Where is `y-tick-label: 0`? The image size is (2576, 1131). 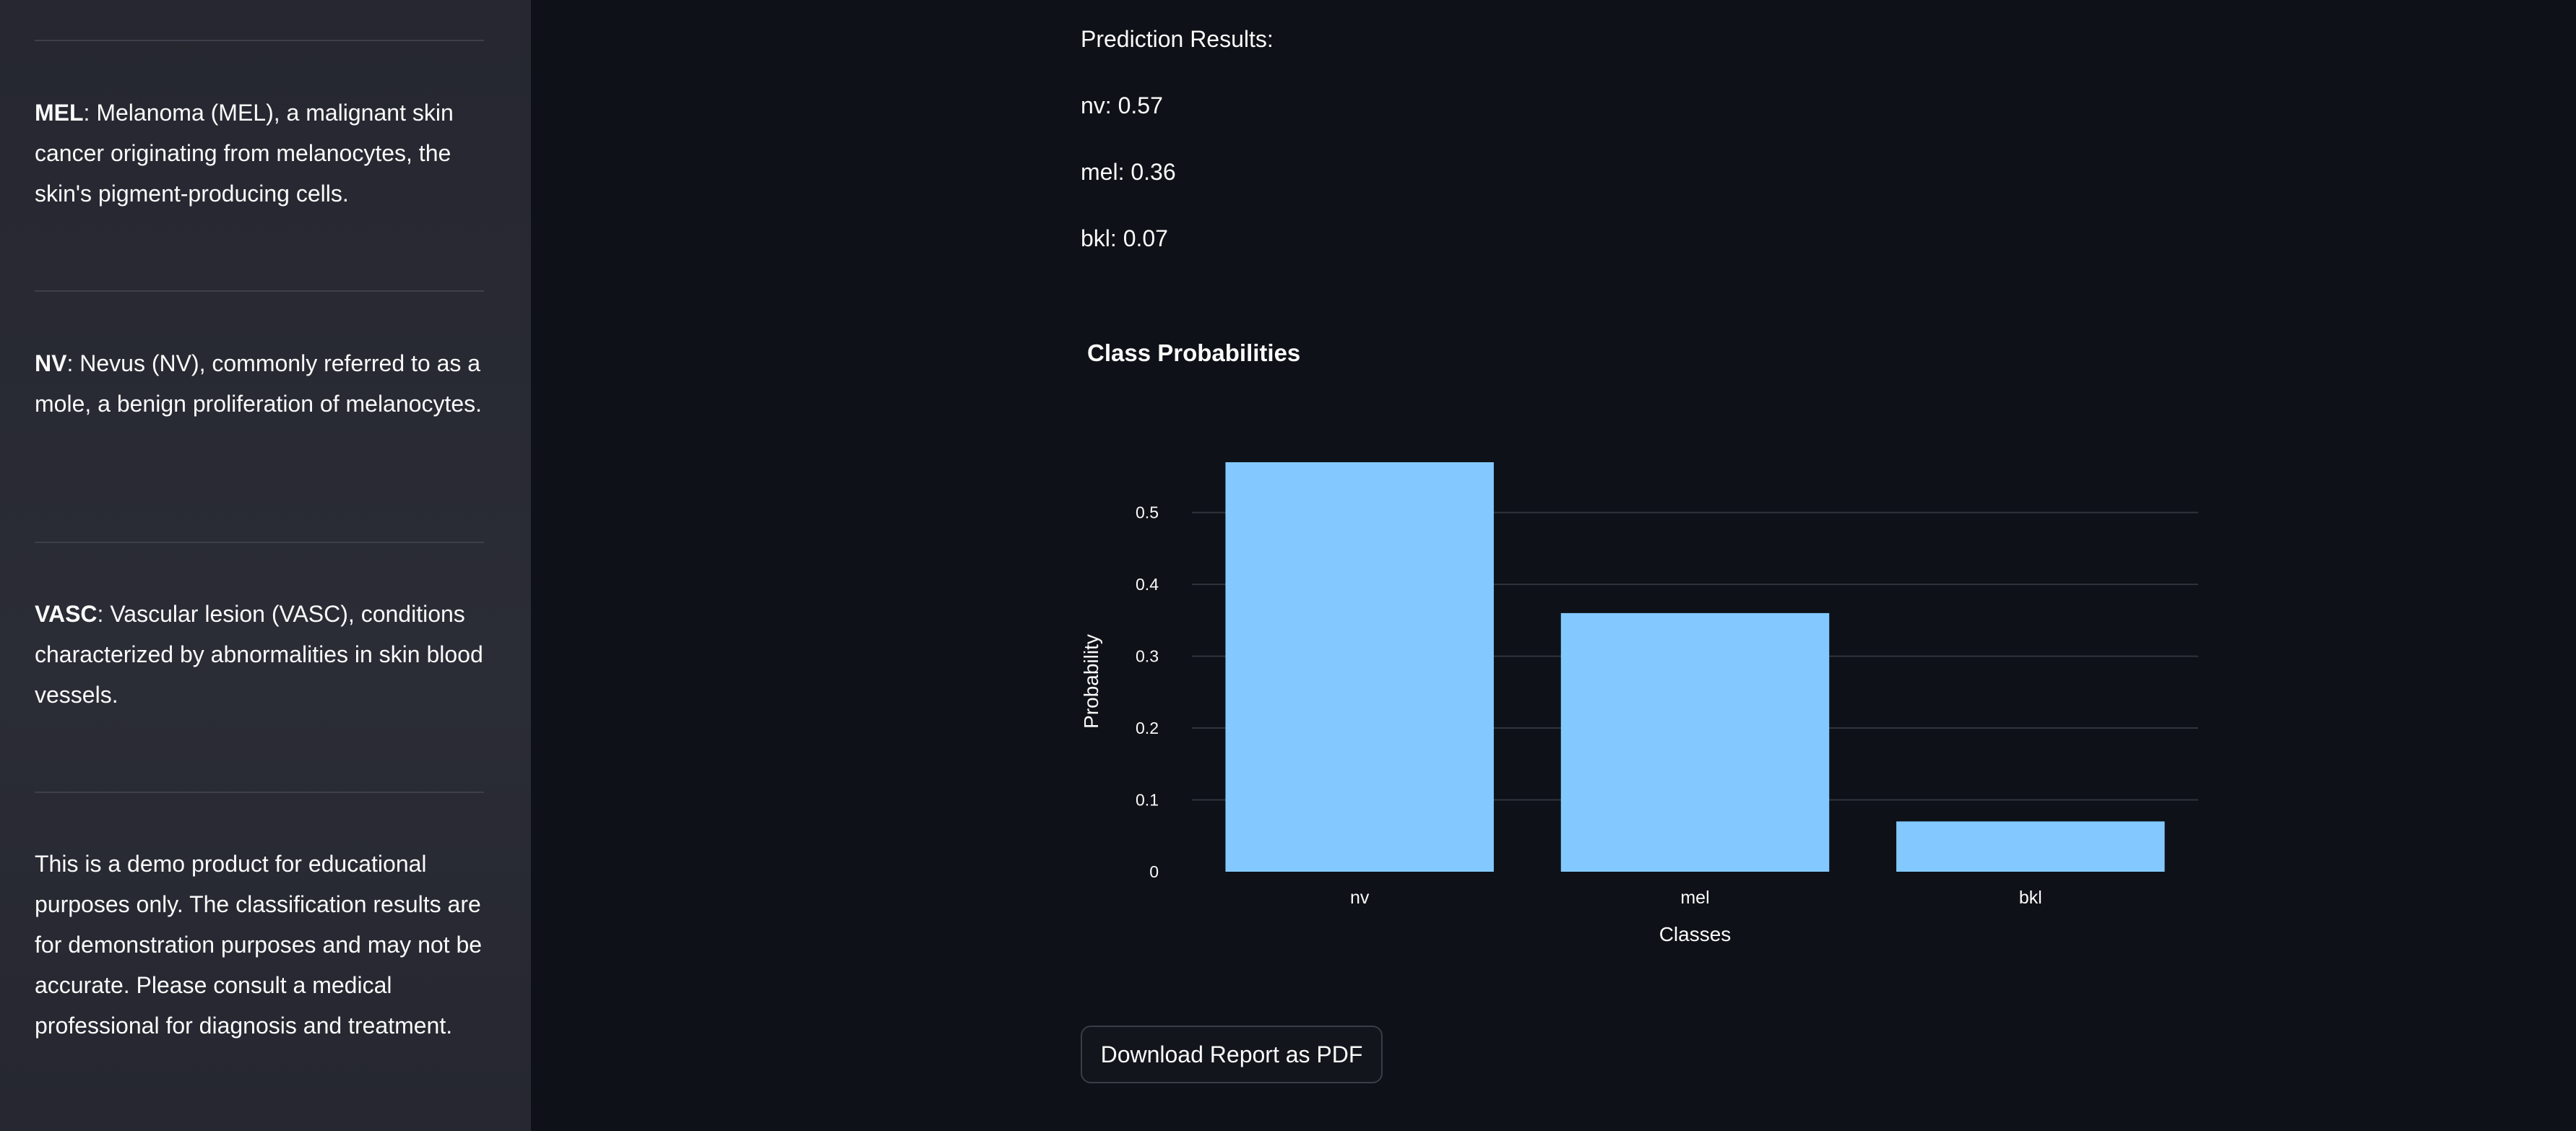
y-tick-label: 0 is located at coordinates (1154, 871).